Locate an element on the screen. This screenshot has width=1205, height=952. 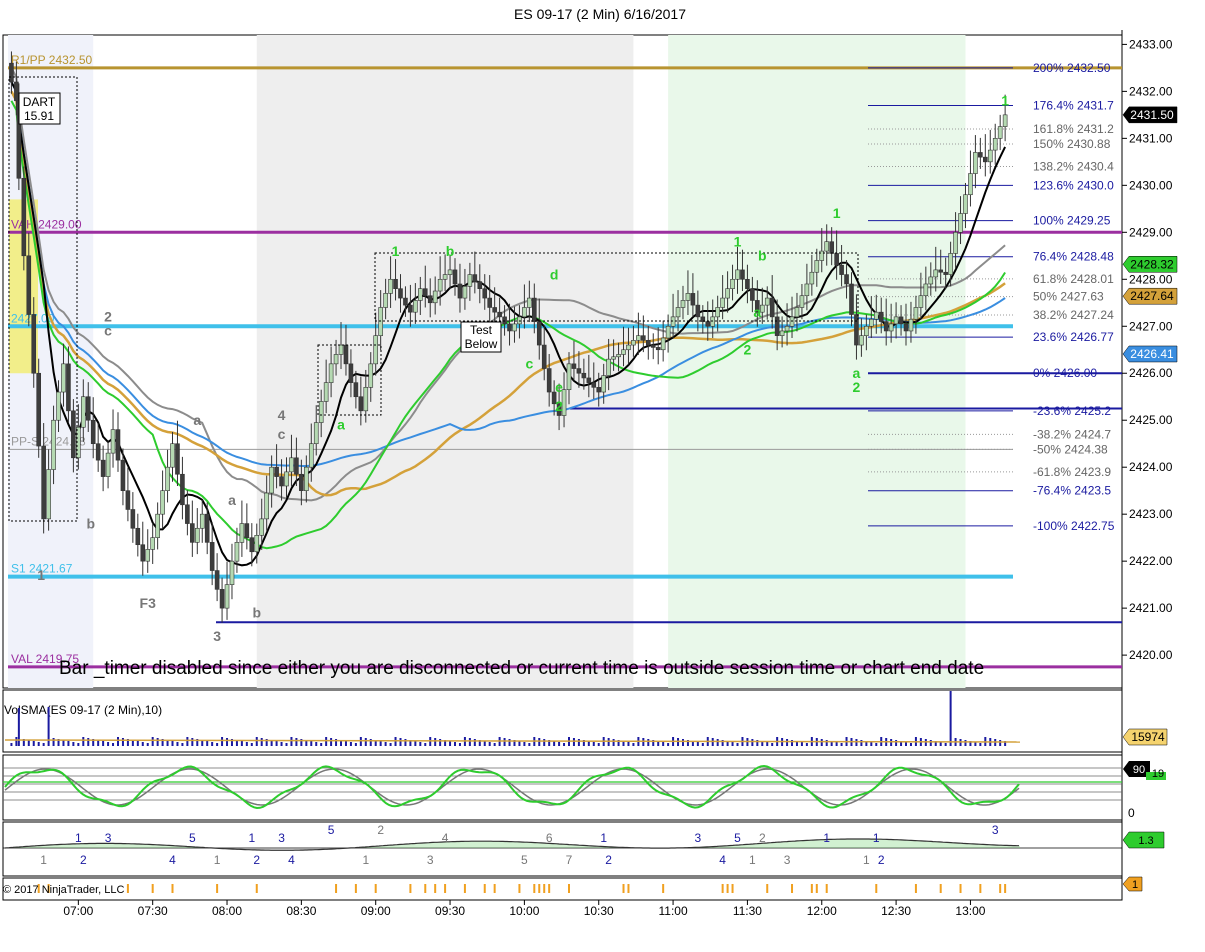
dart-label-2: 15.91 is located at coordinates (39, 116).